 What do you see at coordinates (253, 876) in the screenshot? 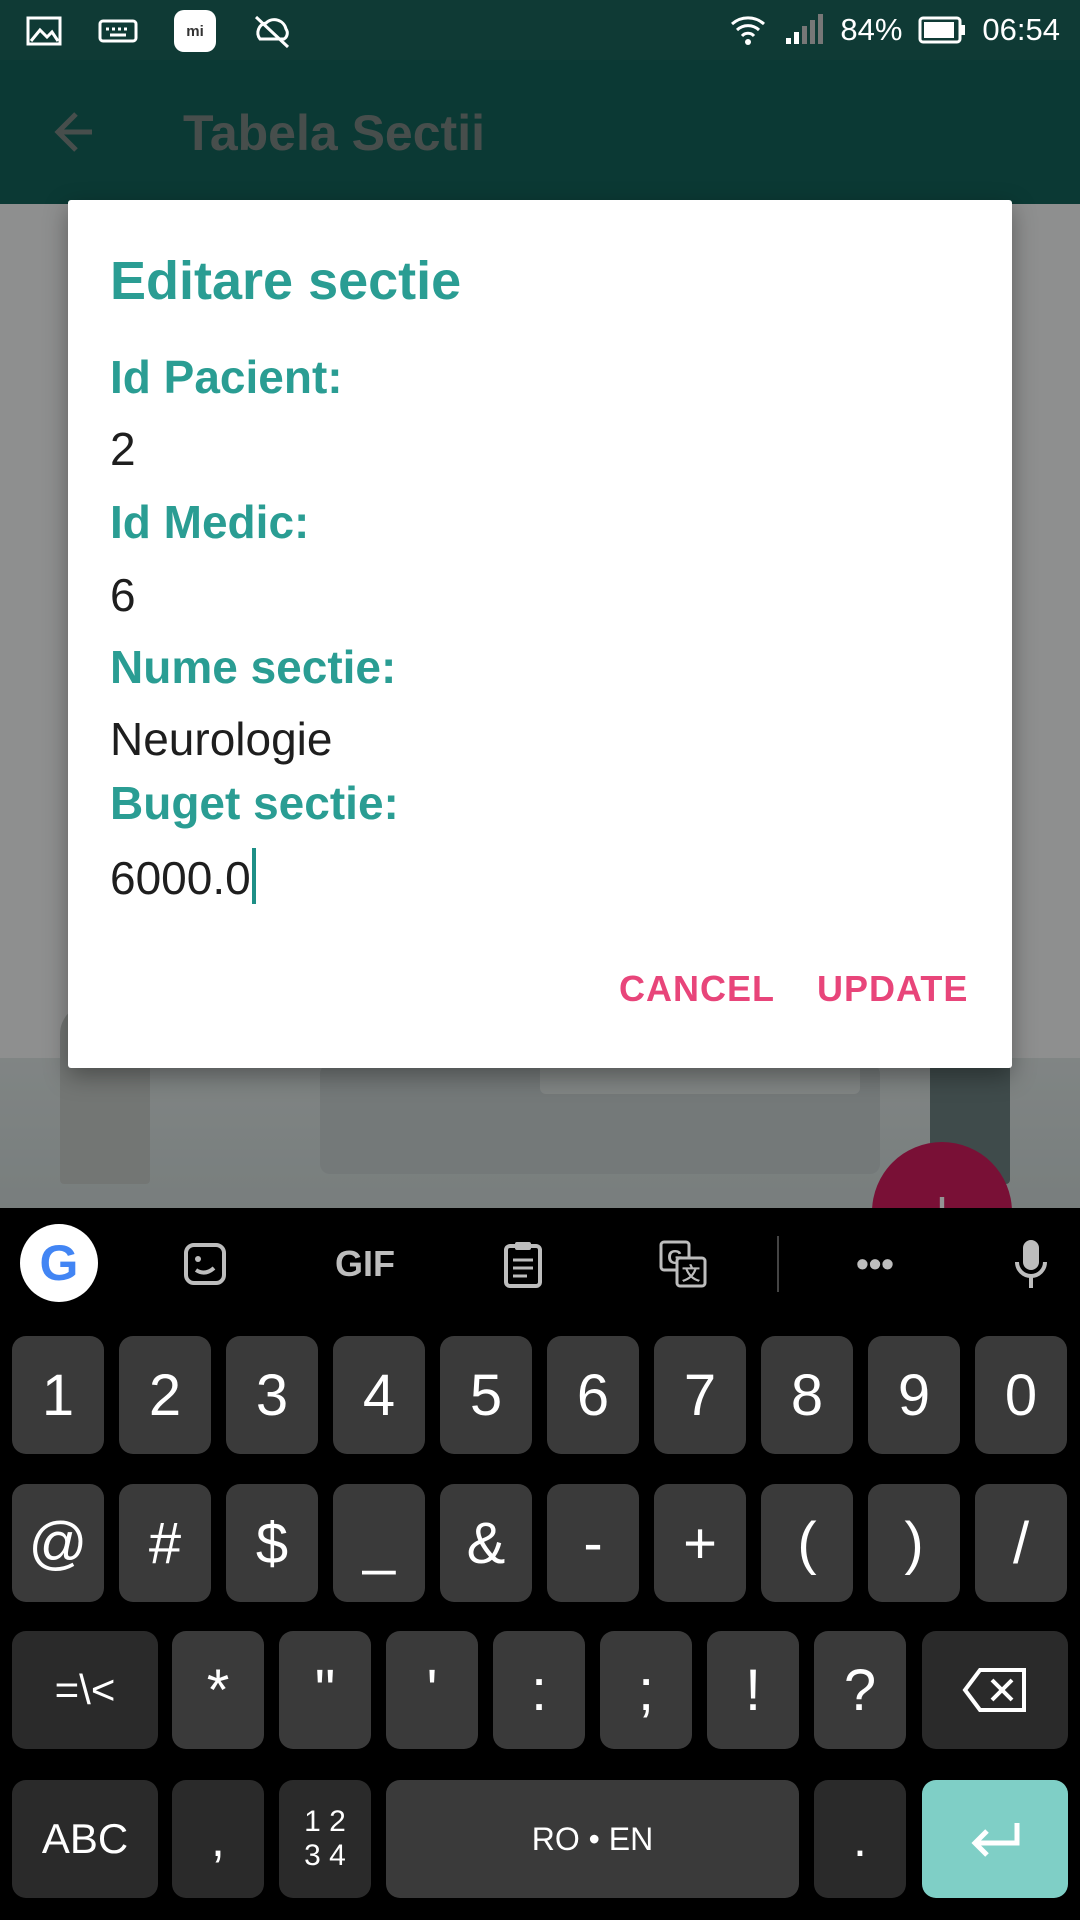
I see `text-cursor` at bounding box center [253, 876].